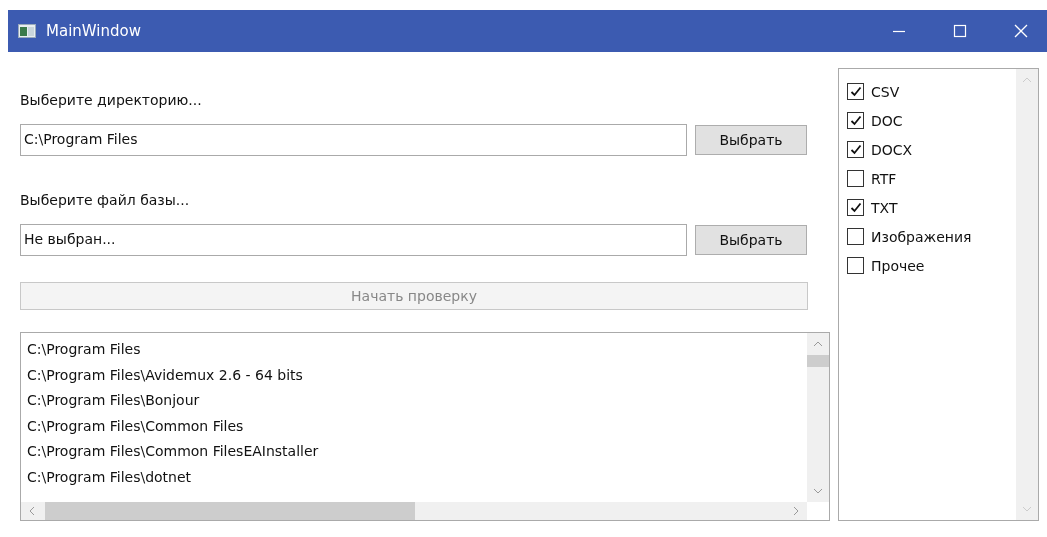  I want to click on list-item: C:\Program Files\Common FilesEAInstaller, so click(414, 452).